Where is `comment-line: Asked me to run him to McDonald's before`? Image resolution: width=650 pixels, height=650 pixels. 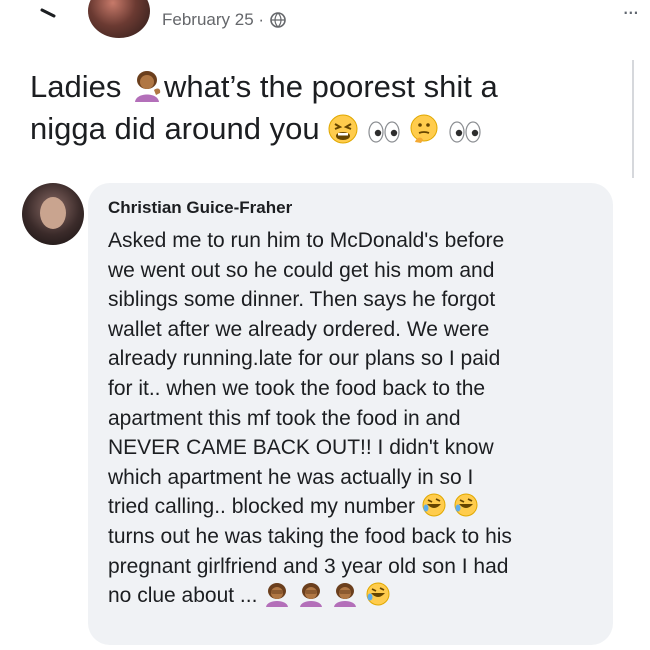
comment-line: Asked me to run him to McDonald's before is located at coordinates (306, 240).